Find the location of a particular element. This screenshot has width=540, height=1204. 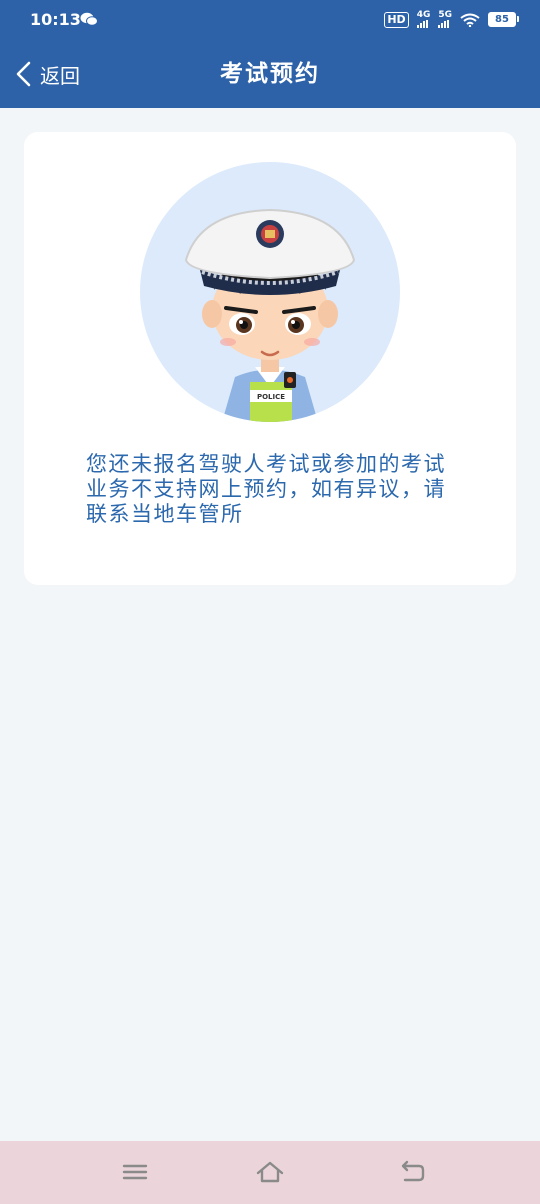

network-label-4g: 4G is located at coordinates (423, 15).